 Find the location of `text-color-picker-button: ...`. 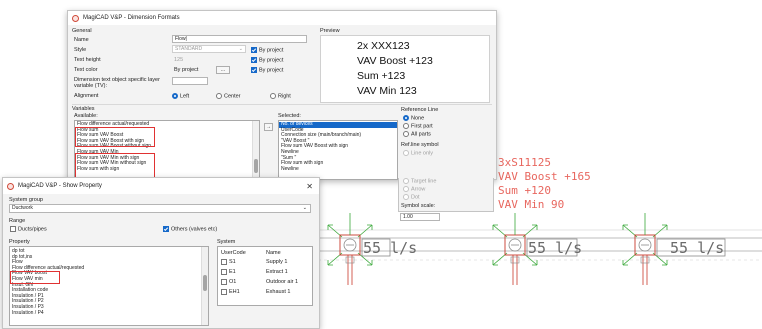

text-color-picker-button: ... is located at coordinates (223, 70).